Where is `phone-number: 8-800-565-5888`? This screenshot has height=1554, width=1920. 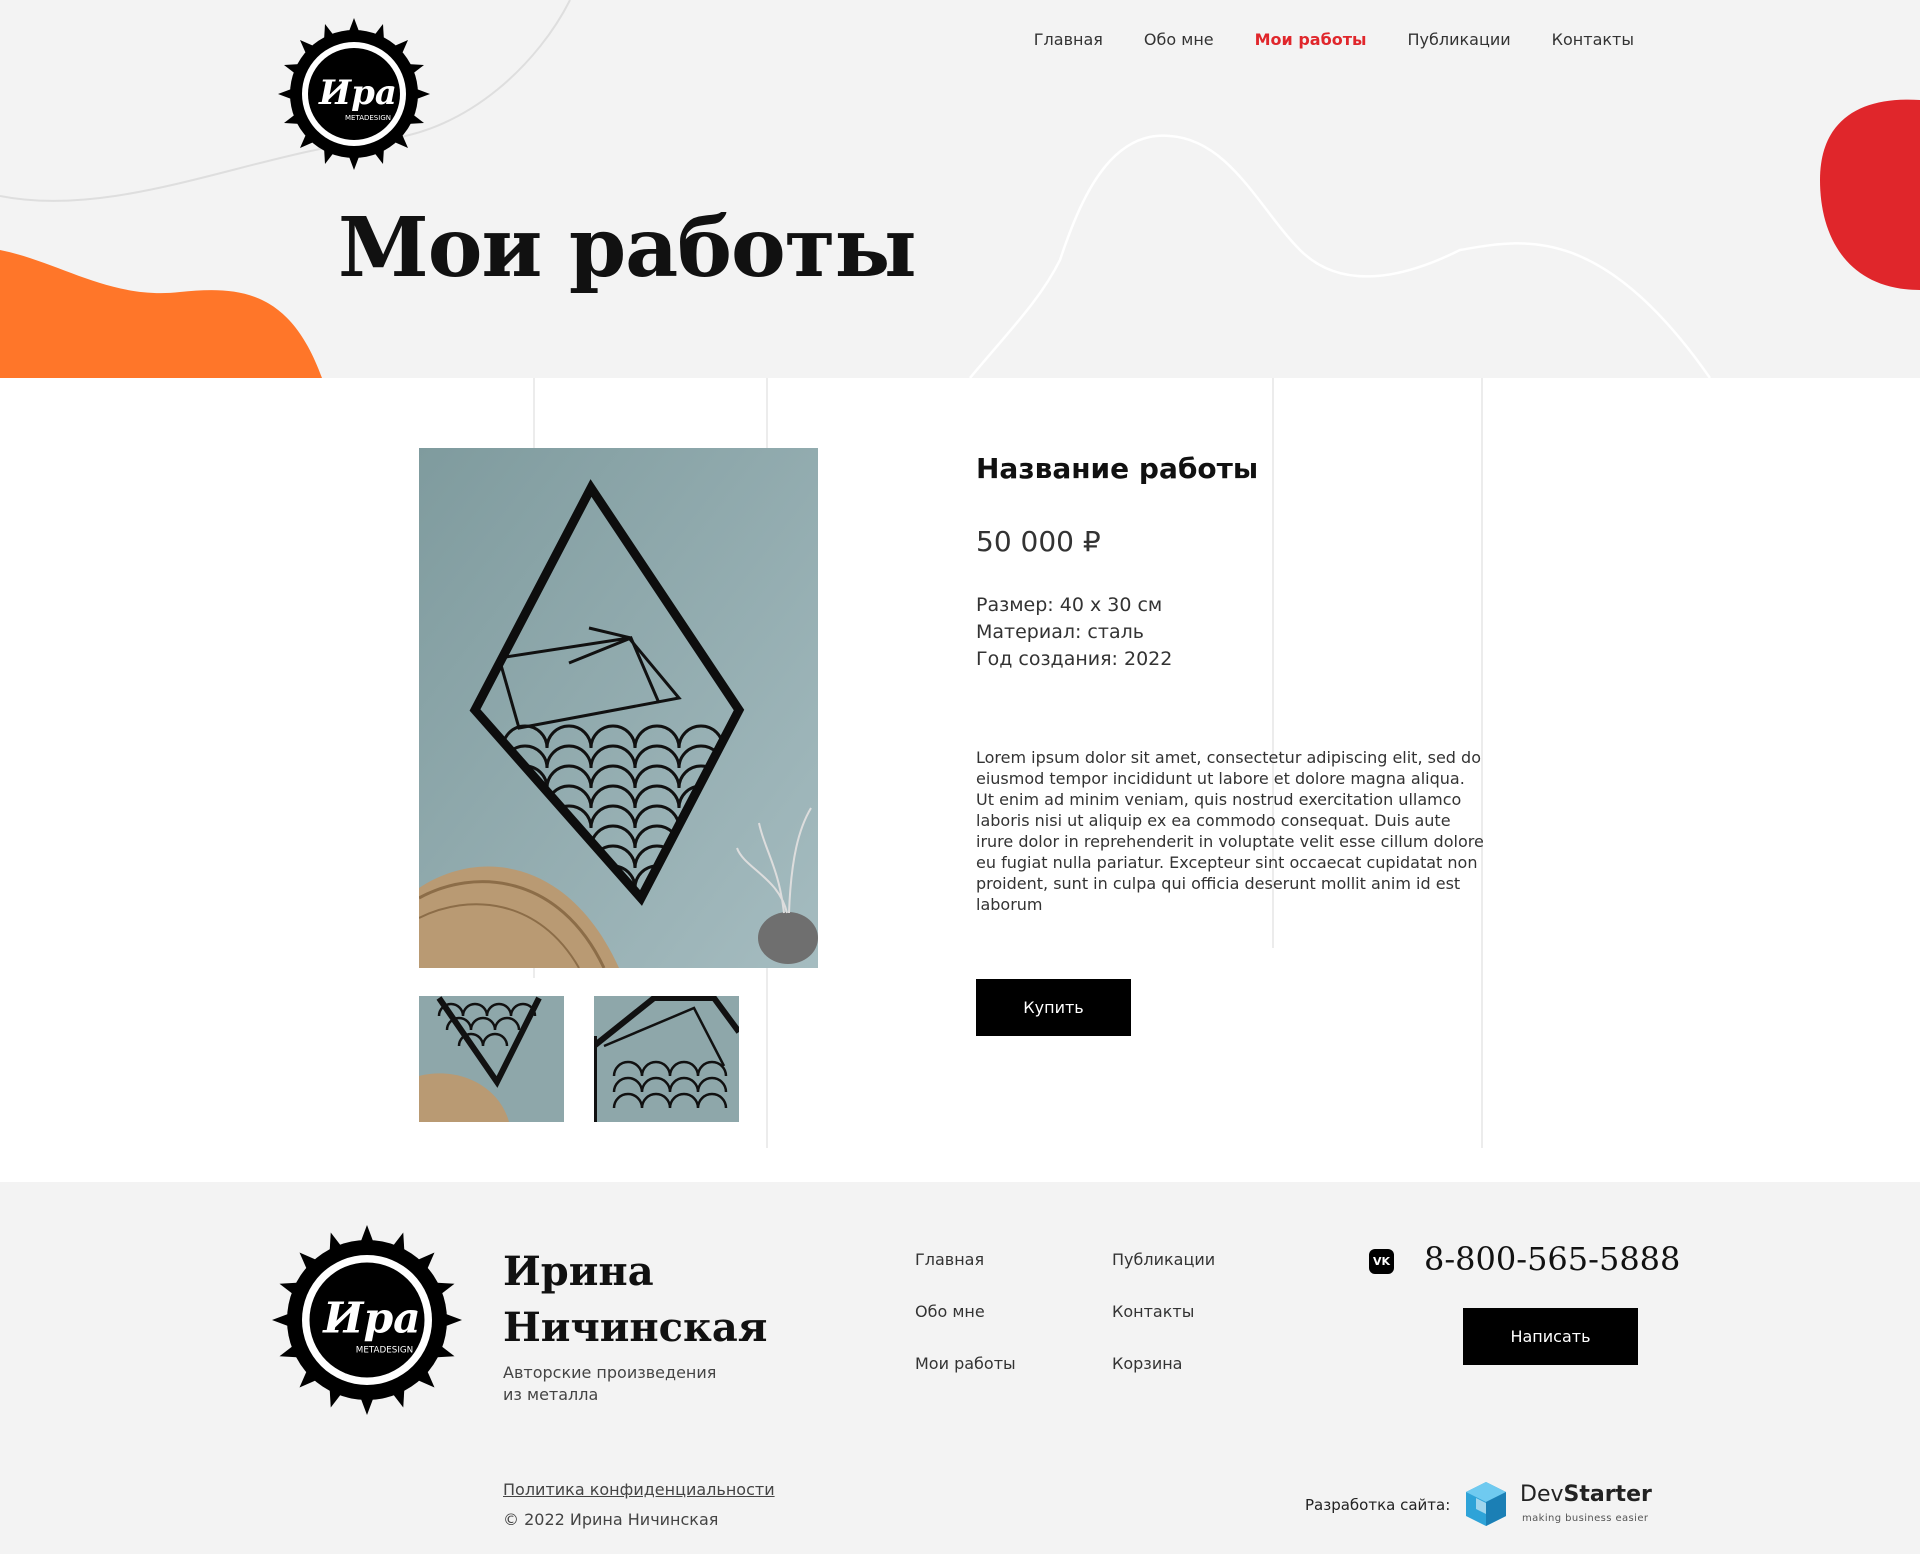 phone-number: 8-800-565-5888 is located at coordinates (1552, 1259).